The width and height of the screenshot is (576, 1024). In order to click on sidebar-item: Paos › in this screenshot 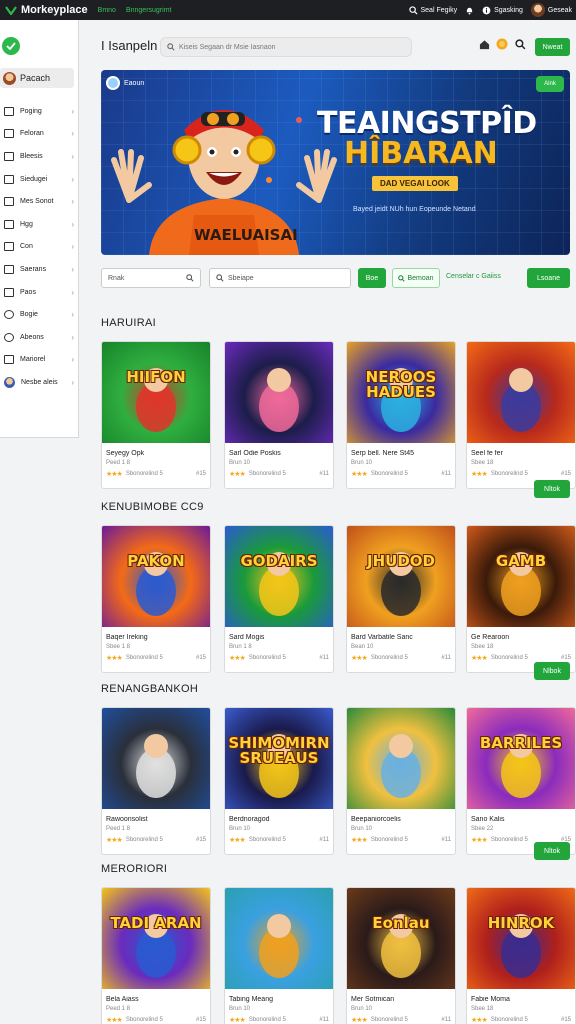, I will do `click(39, 292)`.